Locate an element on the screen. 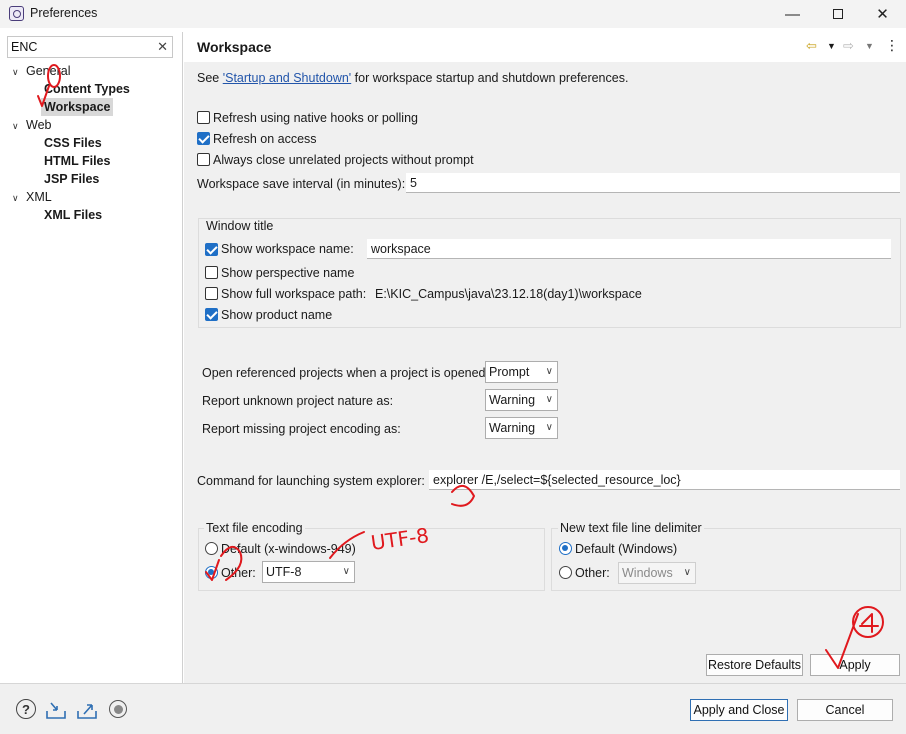 Image resolution: width=906 pixels, height=734 pixels. encoding-other-select: UTF-8 ∨ is located at coordinates (308, 572).